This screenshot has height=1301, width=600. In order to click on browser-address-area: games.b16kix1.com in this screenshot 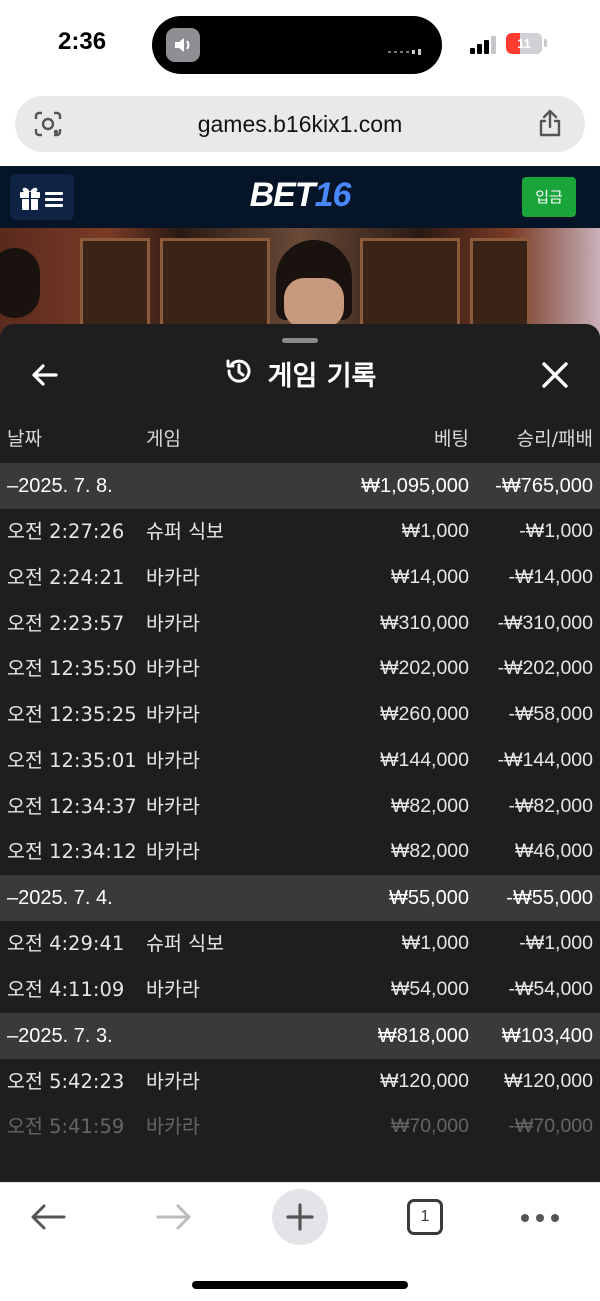, I will do `click(300, 128)`.